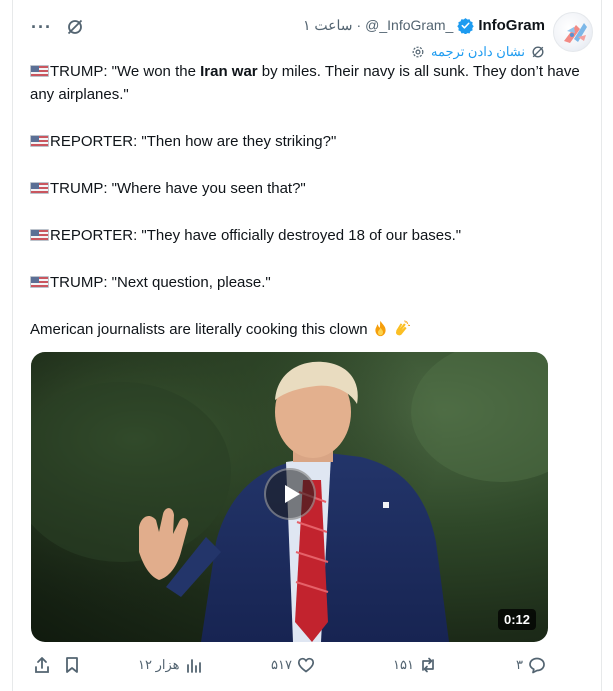 This screenshot has width=613, height=691. I want to click on views-button: ۱۲ هزار, so click(170, 665).